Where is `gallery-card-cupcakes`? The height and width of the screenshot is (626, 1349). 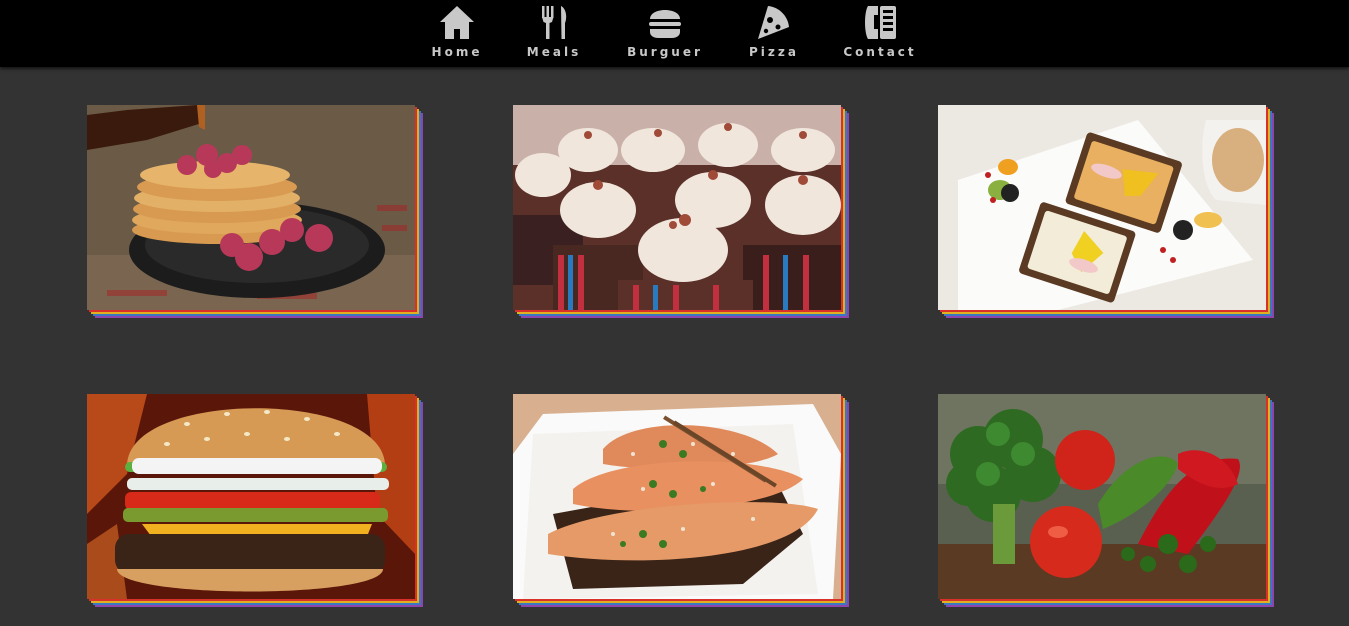
gallery-card-cupcakes is located at coordinates (681, 211).